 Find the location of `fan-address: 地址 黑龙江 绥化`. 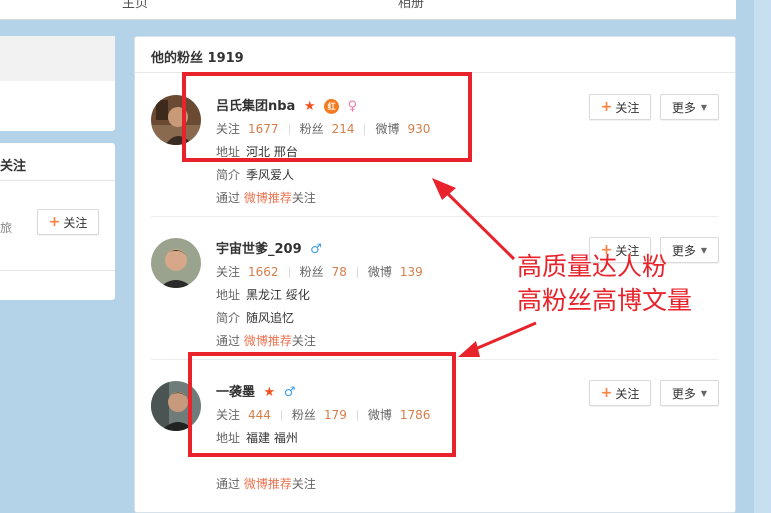

fan-address: 地址 黑龙江 绥化 is located at coordinates (263, 294).